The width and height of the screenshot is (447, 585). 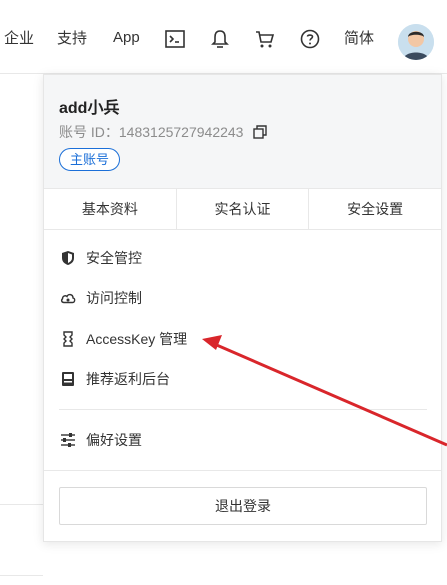 What do you see at coordinates (68, 440) in the screenshot?
I see `sliders-icon` at bounding box center [68, 440].